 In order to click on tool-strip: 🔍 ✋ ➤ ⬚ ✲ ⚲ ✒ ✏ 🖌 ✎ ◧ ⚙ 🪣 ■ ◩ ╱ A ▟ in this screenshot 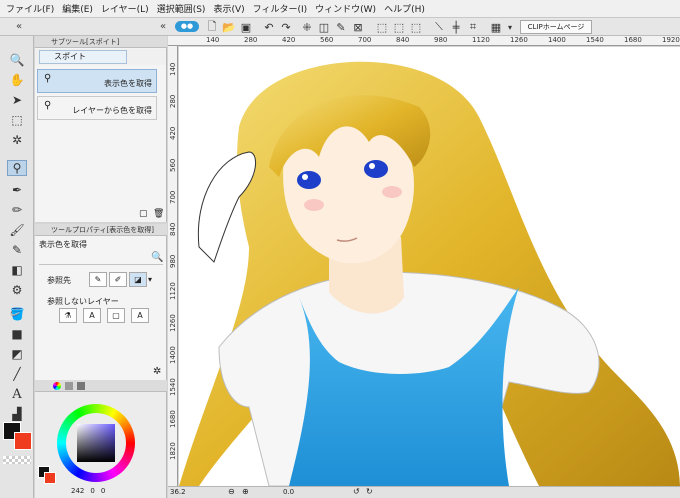, I will do `click(17, 267)`.